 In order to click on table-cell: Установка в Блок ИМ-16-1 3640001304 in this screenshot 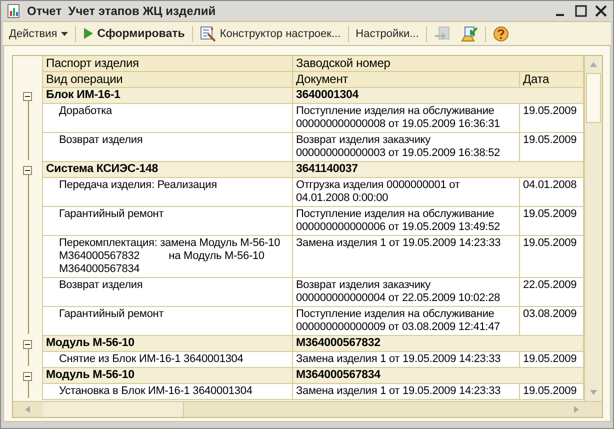, I will do `click(168, 392)`.